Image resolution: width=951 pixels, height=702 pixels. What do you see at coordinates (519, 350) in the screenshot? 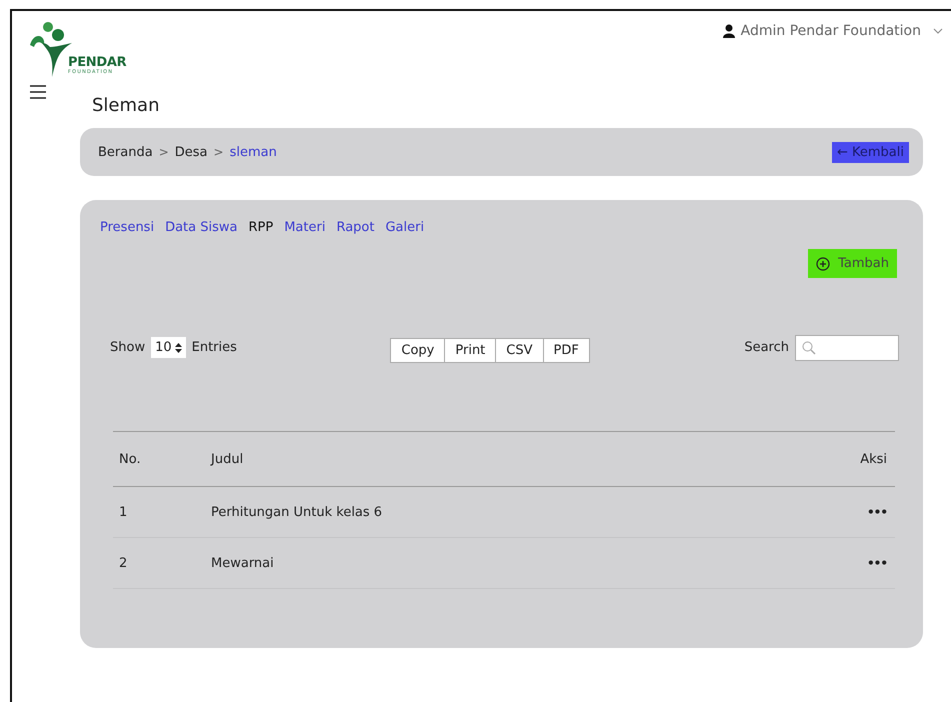
I see `export-button: CSV` at bounding box center [519, 350].